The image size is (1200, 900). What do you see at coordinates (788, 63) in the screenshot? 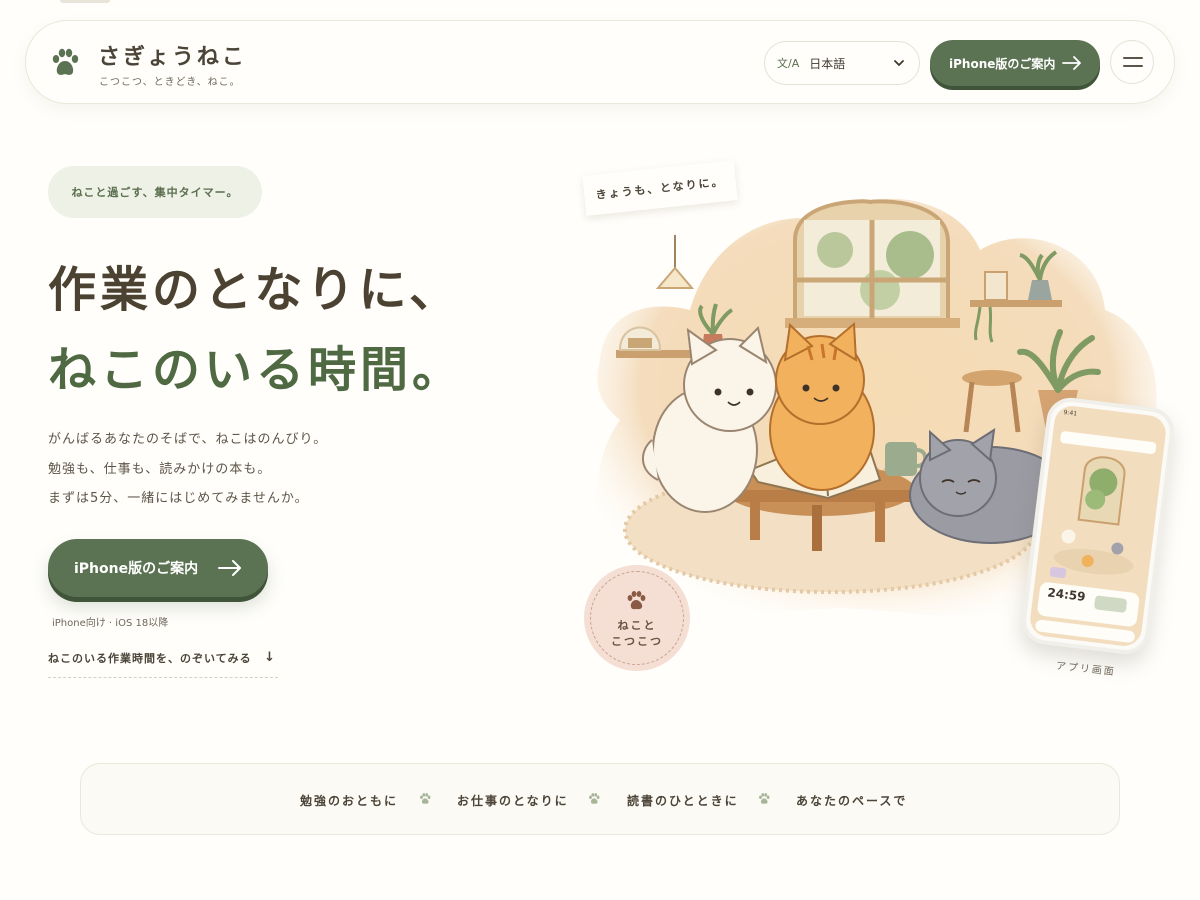
I see `language-icon: 文/A` at bounding box center [788, 63].